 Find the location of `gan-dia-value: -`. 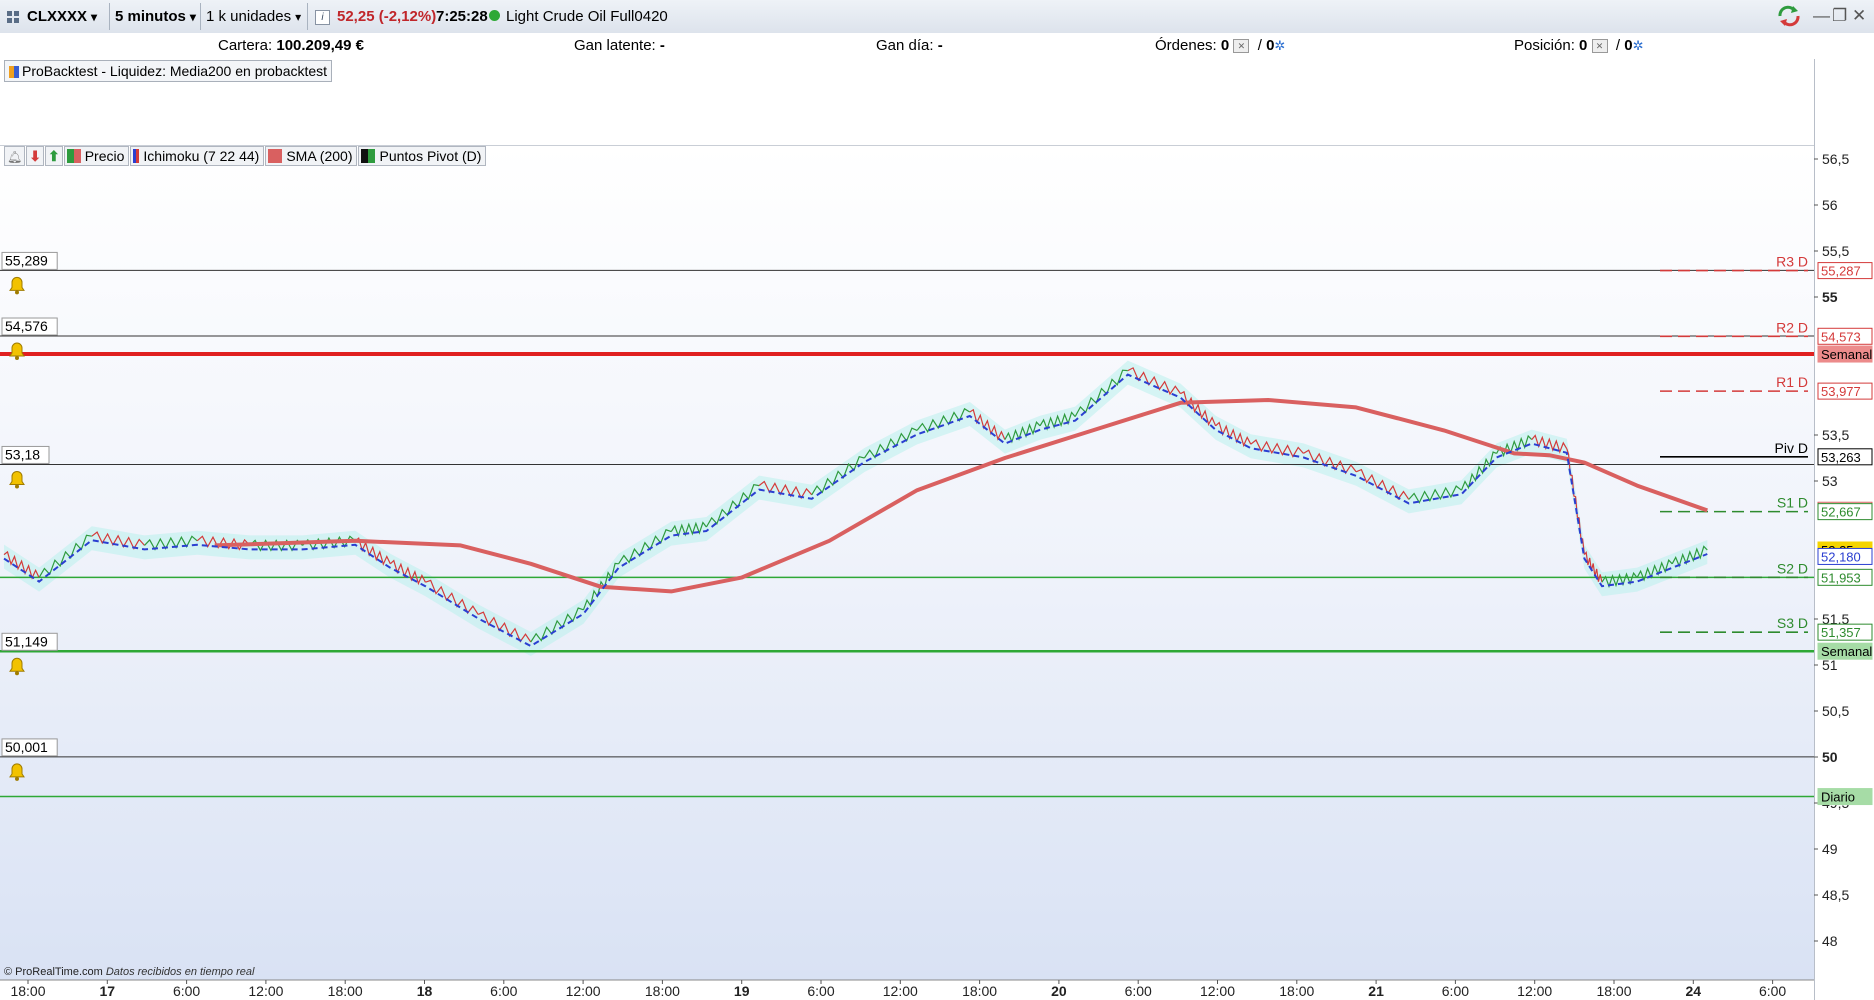

gan-dia-value: - is located at coordinates (940, 45).